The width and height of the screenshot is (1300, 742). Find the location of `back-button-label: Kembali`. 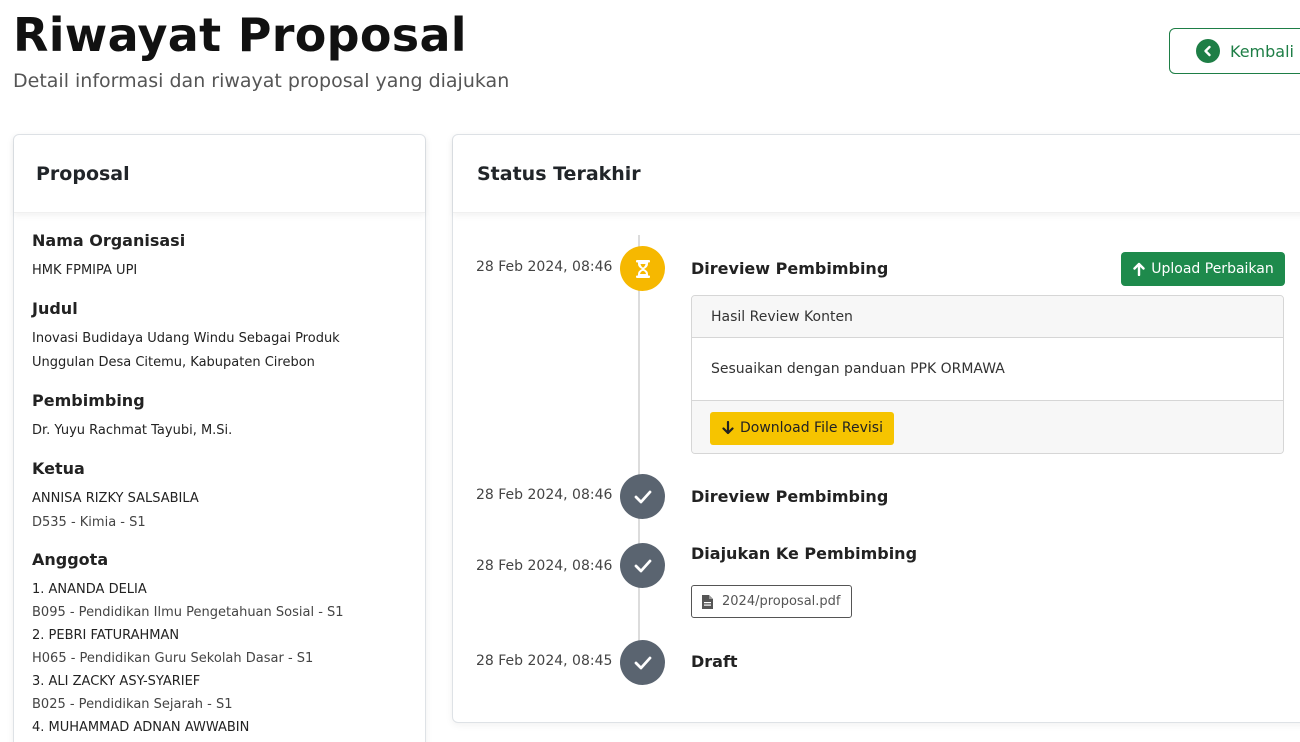

back-button-label: Kembali is located at coordinates (1262, 51).